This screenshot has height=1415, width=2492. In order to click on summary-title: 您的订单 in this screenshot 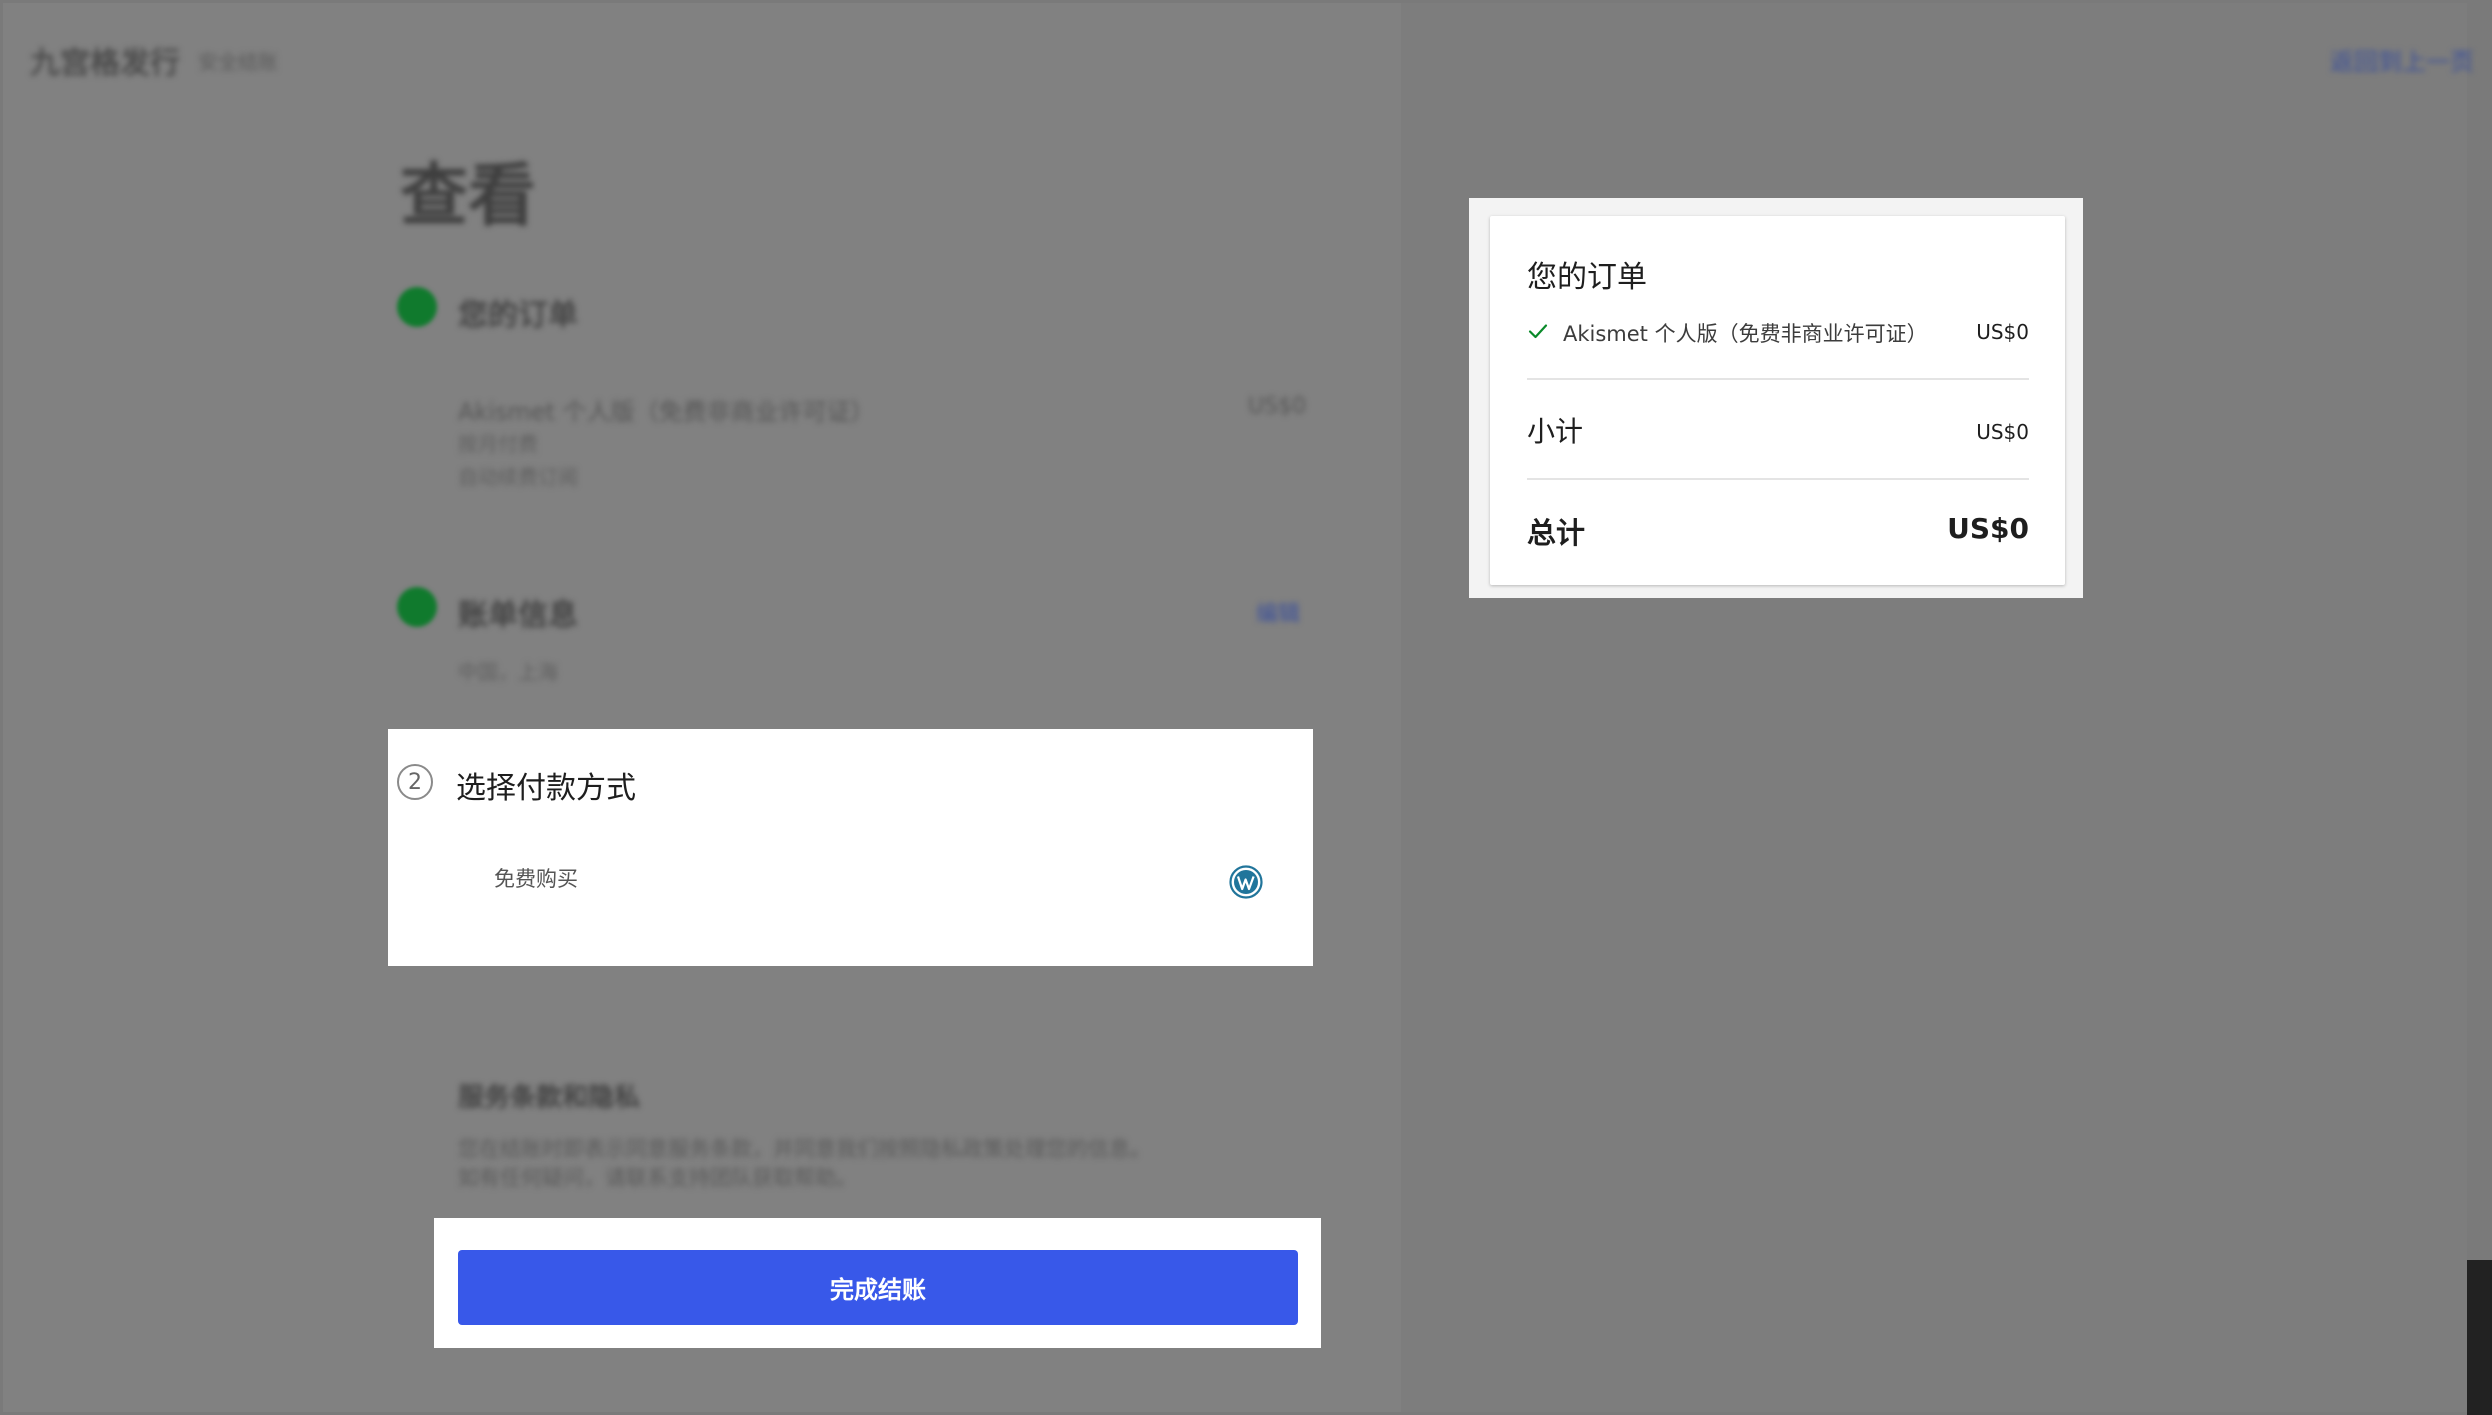, I will do `click(1587, 277)`.